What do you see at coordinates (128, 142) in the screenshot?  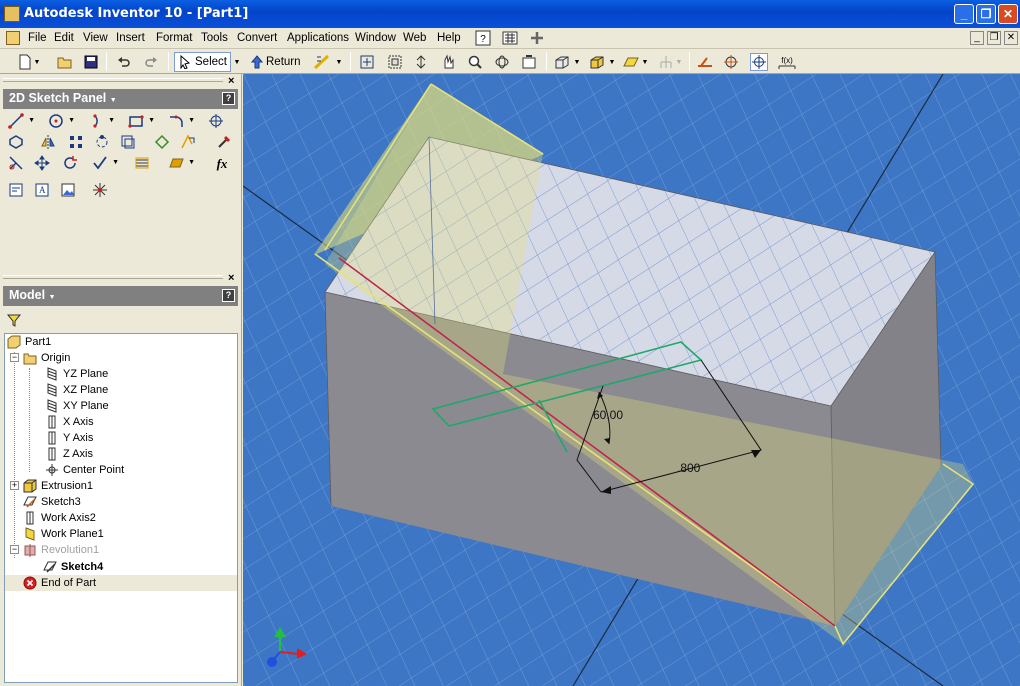 I see `offset-tool-icon` at bounding box center [128, 142].